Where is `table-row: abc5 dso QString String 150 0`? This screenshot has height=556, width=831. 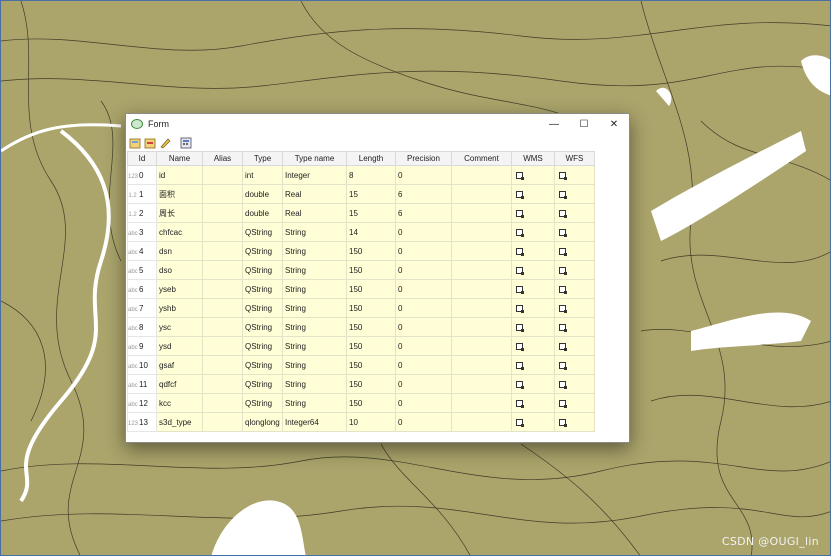 table-row: abc5 dso QString String 150 0 is located at coordinates (361, 270).